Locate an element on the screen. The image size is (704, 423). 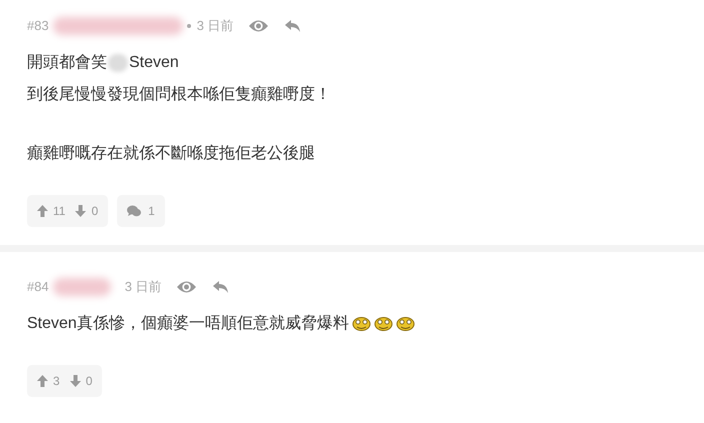
replies-button: 1 is located at coordinates (141, 211).